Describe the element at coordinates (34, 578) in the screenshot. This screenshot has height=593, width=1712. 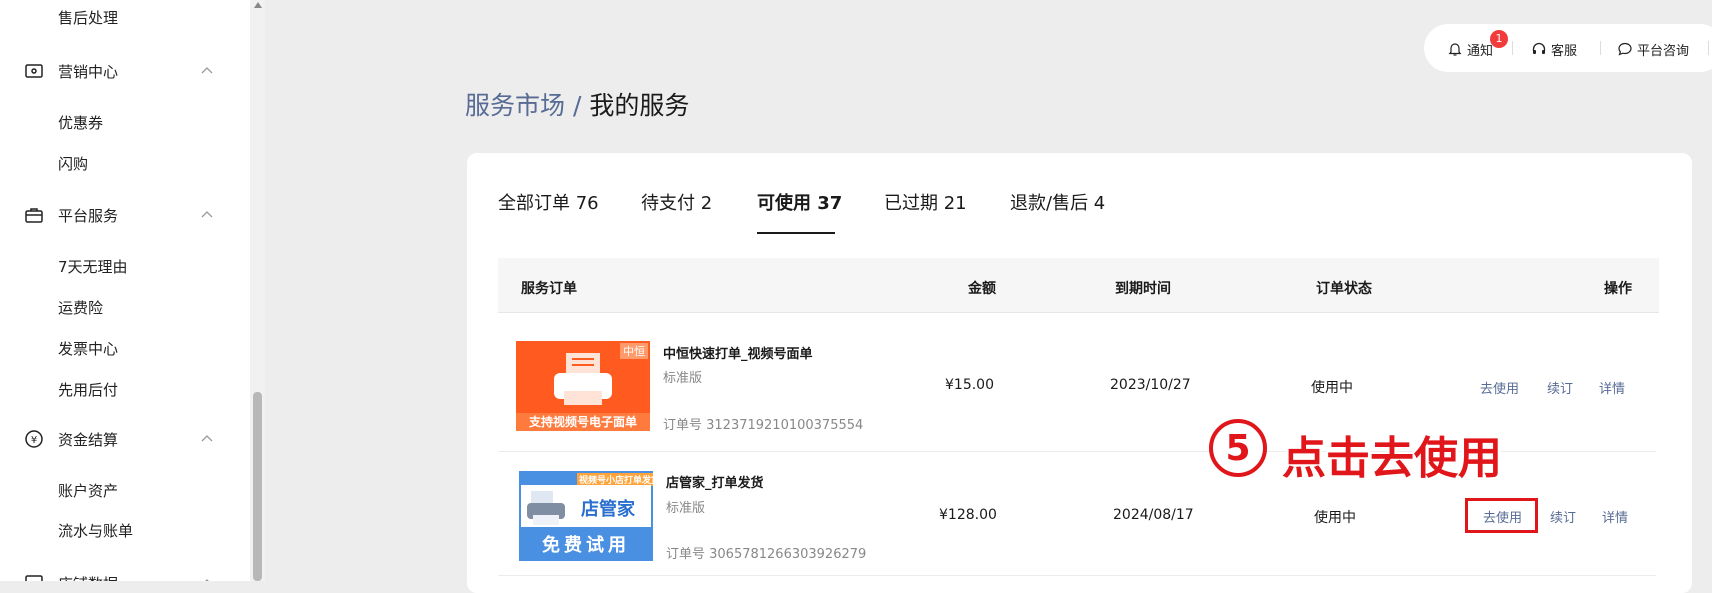
I see `chart-icon` at that location.